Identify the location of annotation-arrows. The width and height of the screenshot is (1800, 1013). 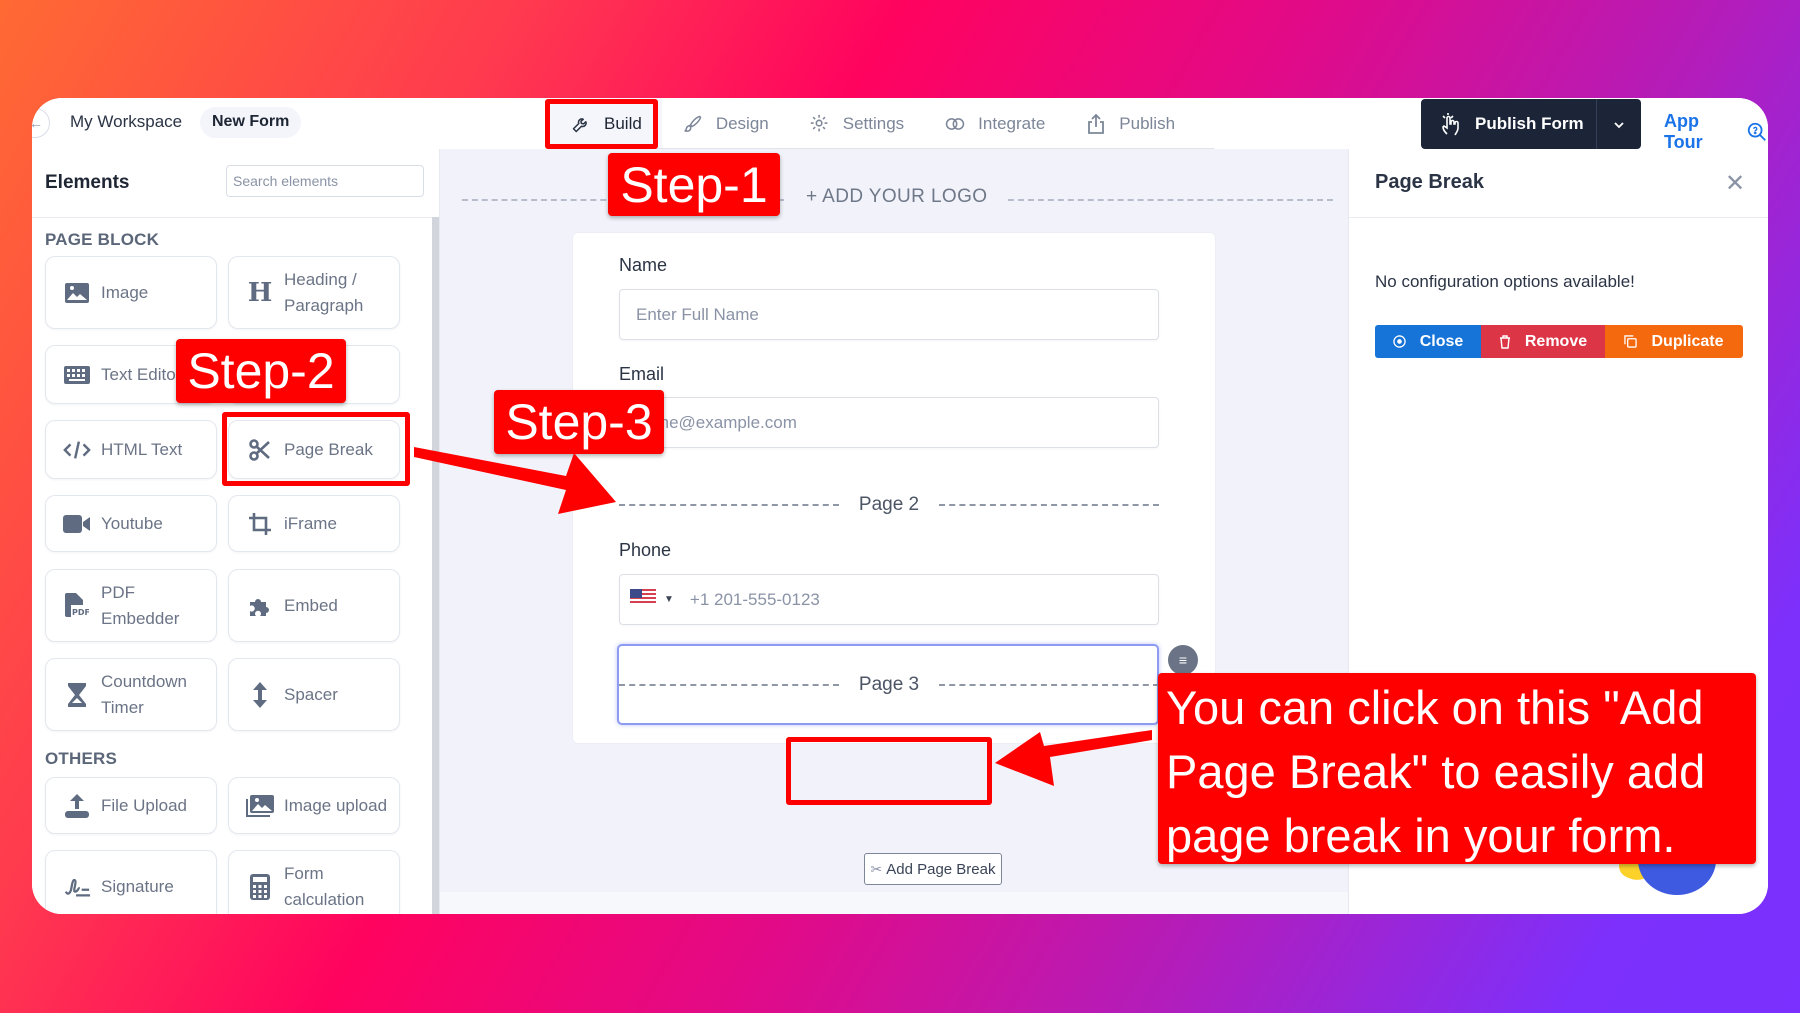
(783, 616).